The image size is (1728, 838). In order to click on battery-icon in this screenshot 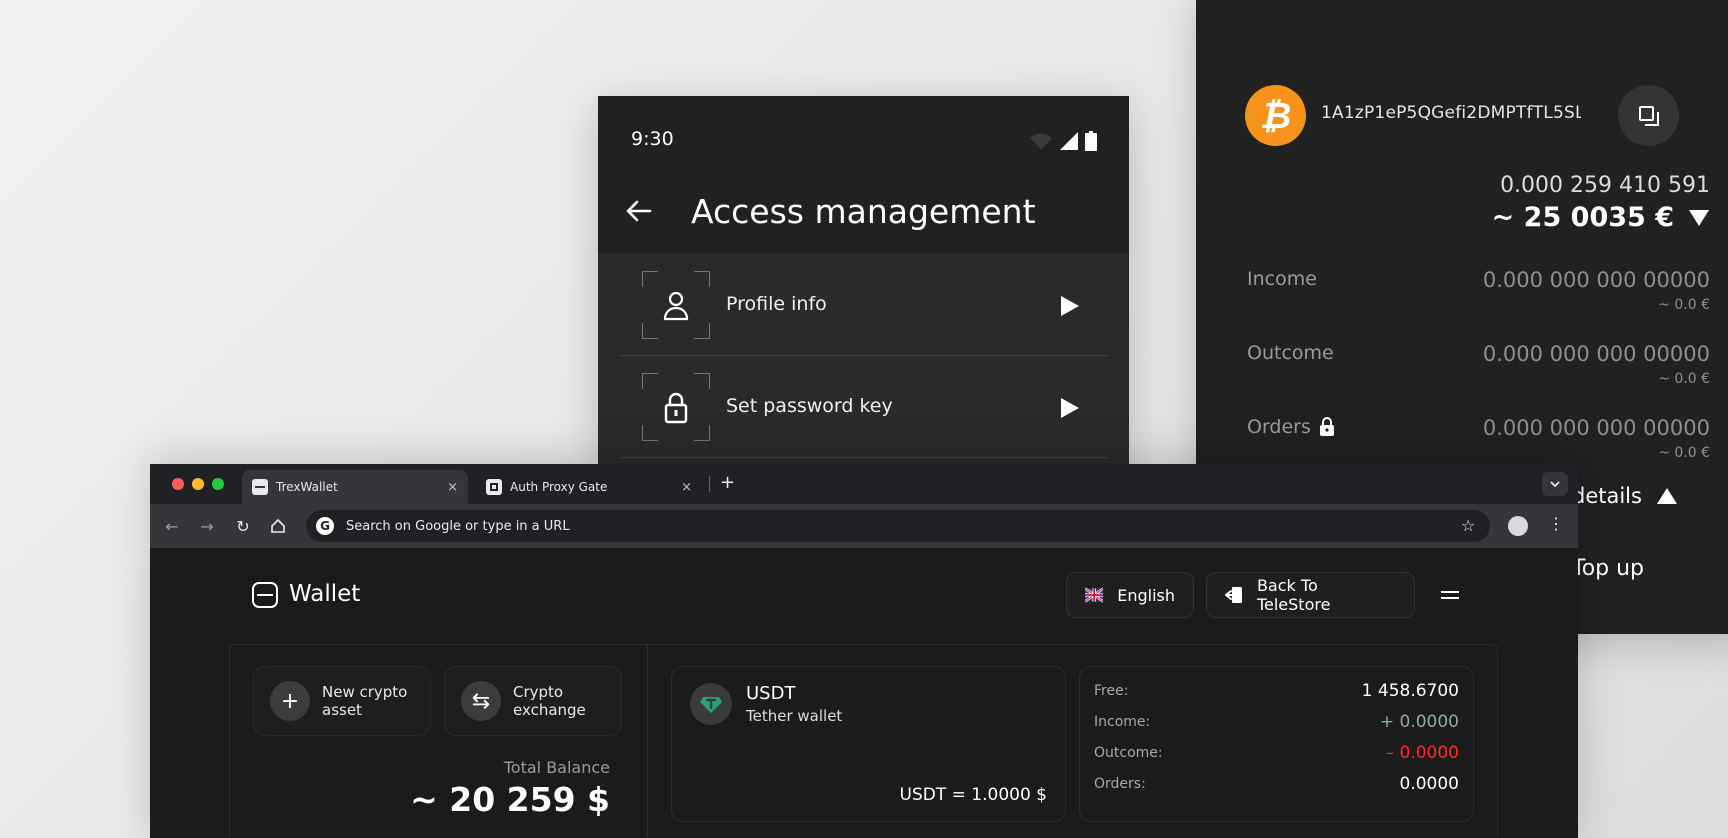, I will do `click(1091, 141)`.